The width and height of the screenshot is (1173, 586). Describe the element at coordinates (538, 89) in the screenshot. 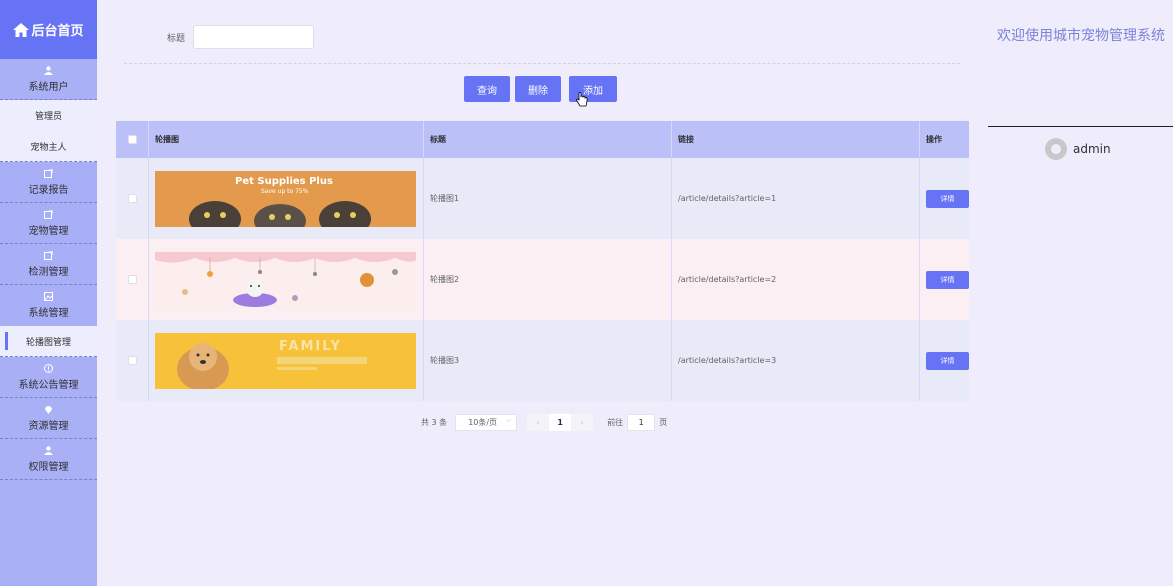

I see `delete-button: 删除` at that location.